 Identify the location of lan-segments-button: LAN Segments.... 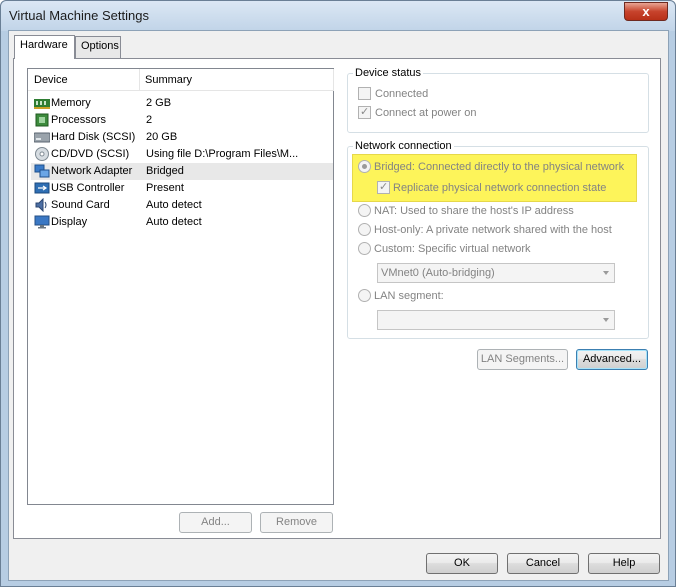
(522, 359).